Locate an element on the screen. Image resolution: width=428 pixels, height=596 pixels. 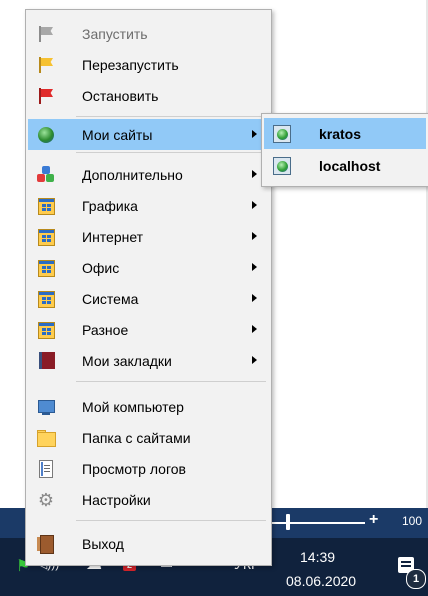
menu-item-exit: Выход is located at coordinates (148, 543).